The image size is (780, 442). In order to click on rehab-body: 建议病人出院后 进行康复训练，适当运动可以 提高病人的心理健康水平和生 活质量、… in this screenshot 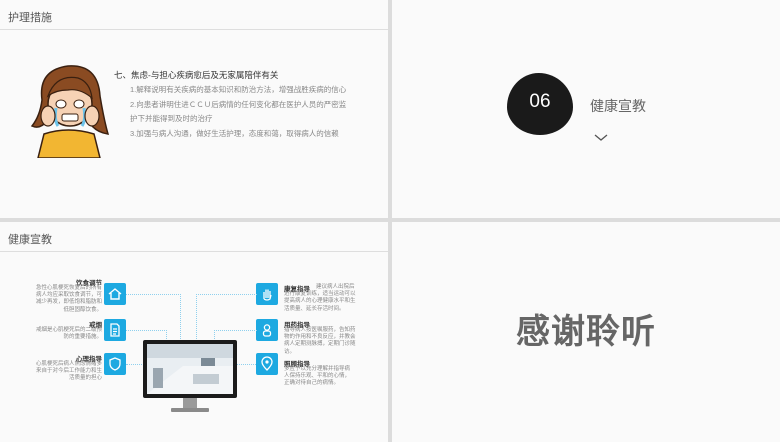, I will do `click(320, 298)`.